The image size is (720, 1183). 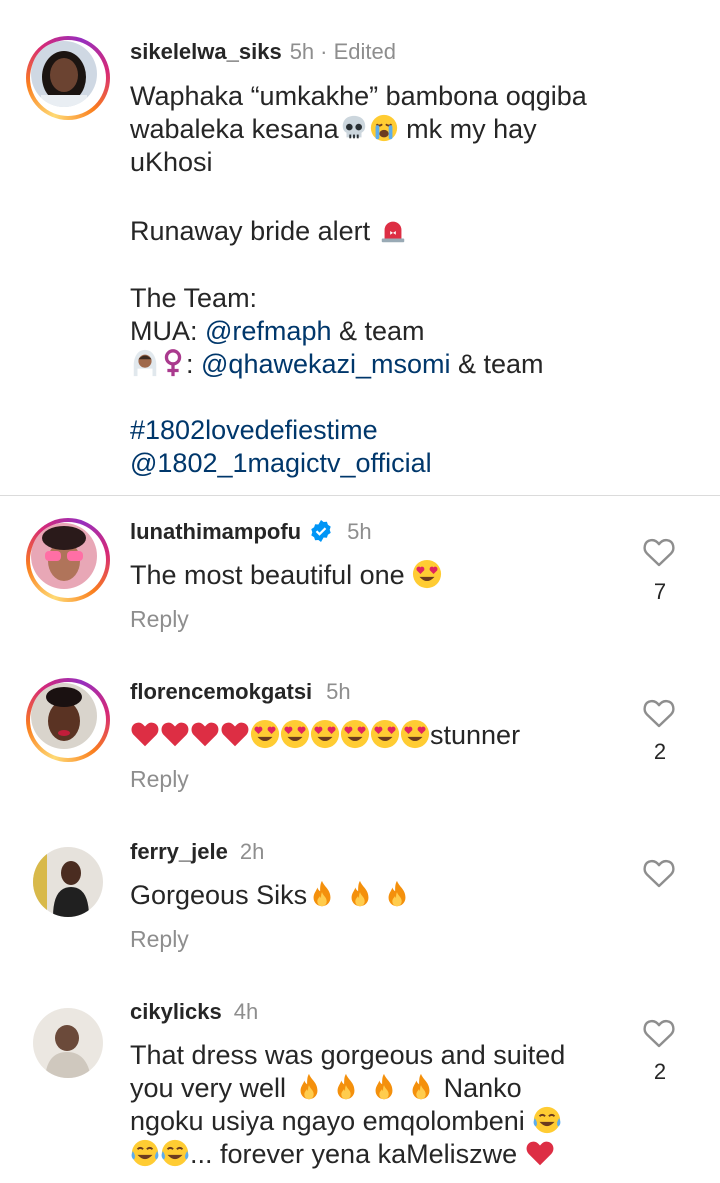 I want to click on caption-line-3: uKhosi, so click(x=171, y=162).